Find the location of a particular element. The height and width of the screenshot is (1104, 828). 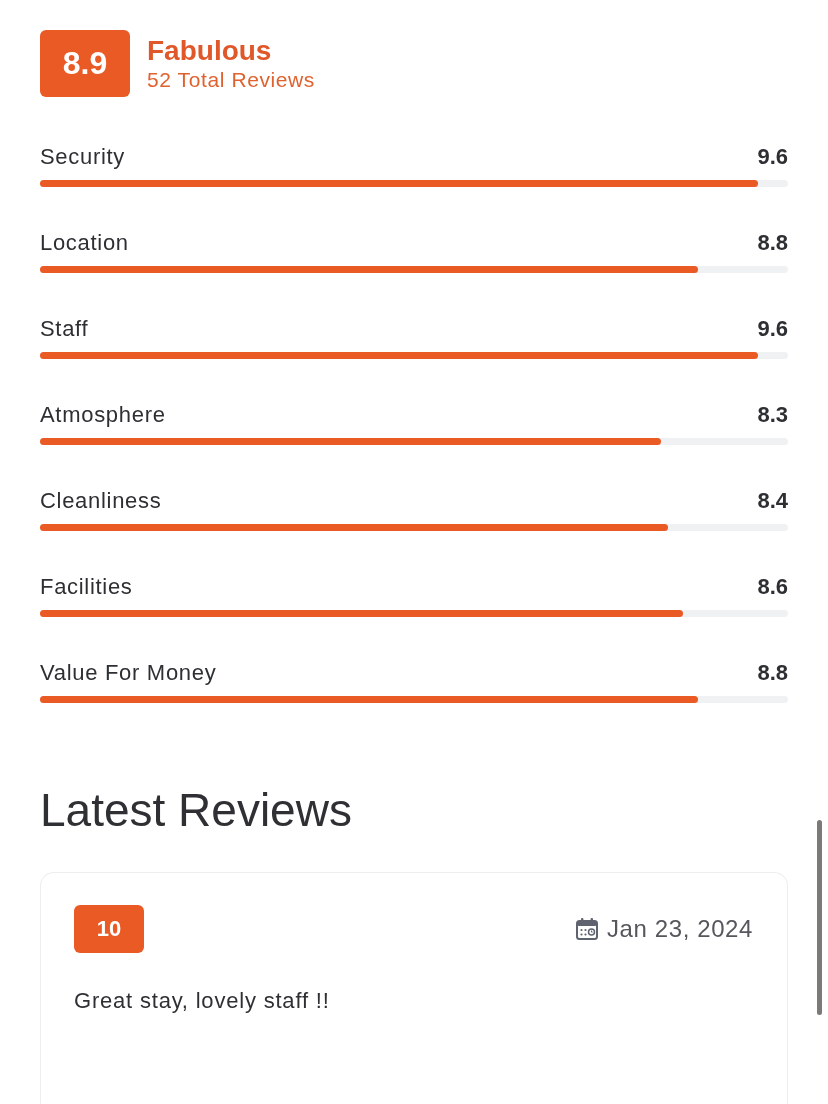

section-heading: Latest Reviews is located at coordinates (196, 810).